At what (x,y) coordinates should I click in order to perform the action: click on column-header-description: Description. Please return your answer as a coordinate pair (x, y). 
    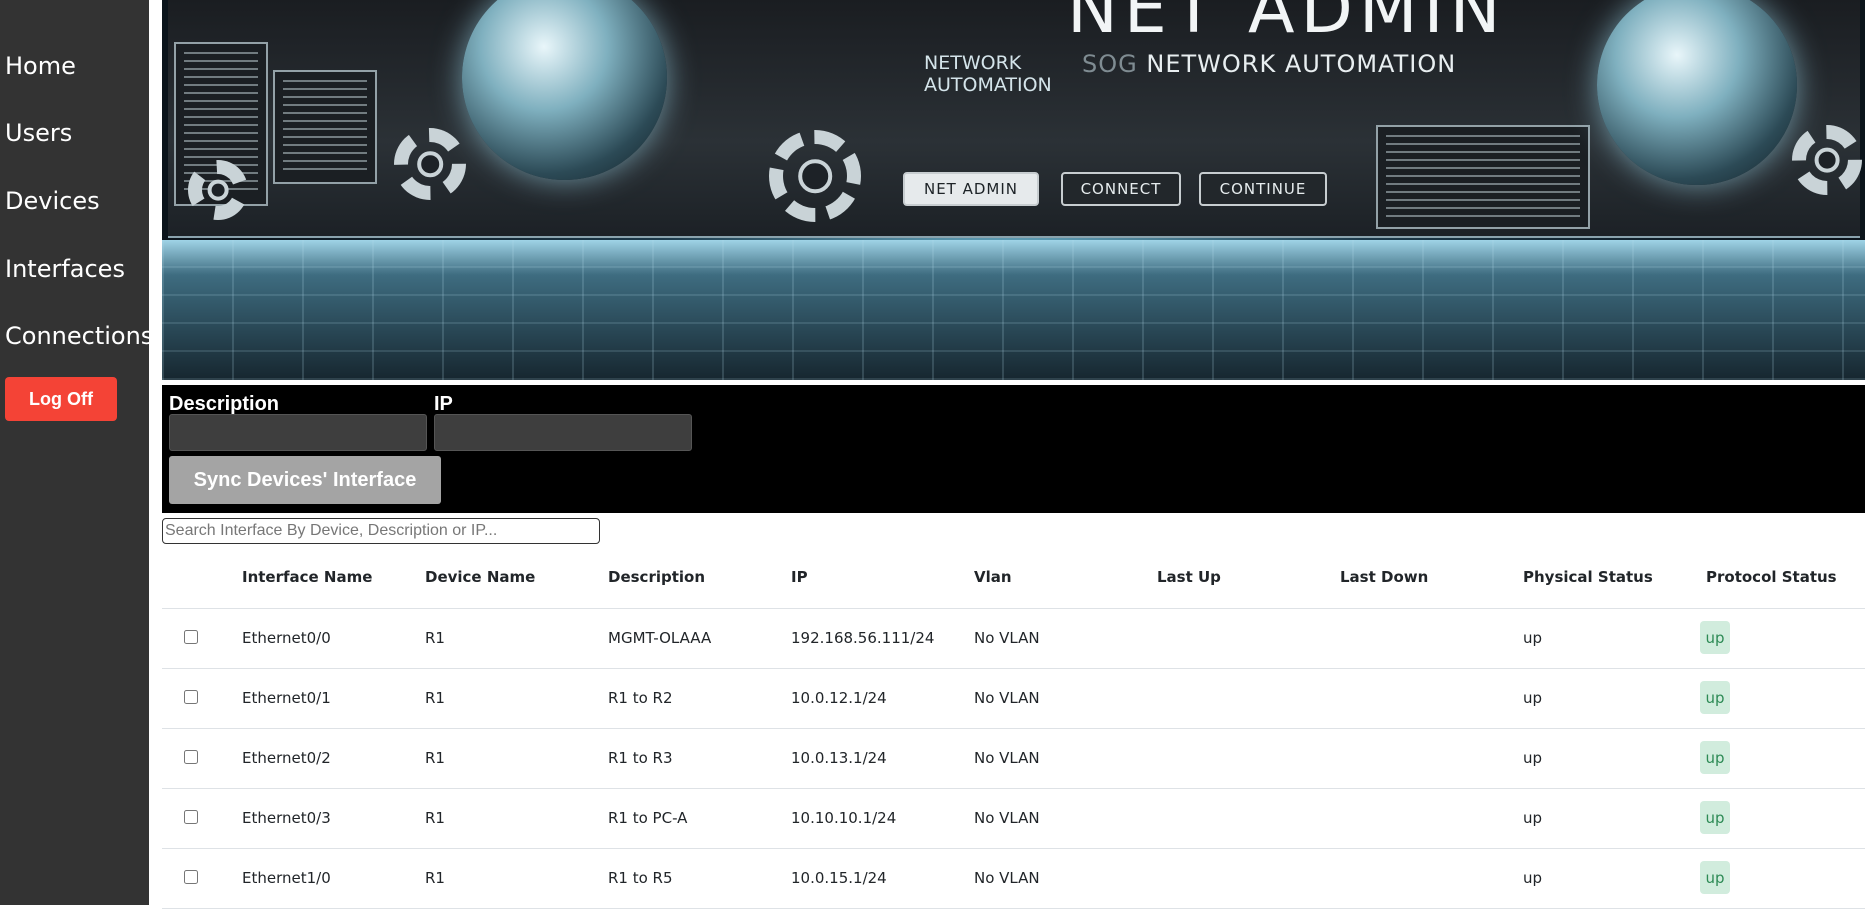
    Looking at the image, I should click on (657, 577).